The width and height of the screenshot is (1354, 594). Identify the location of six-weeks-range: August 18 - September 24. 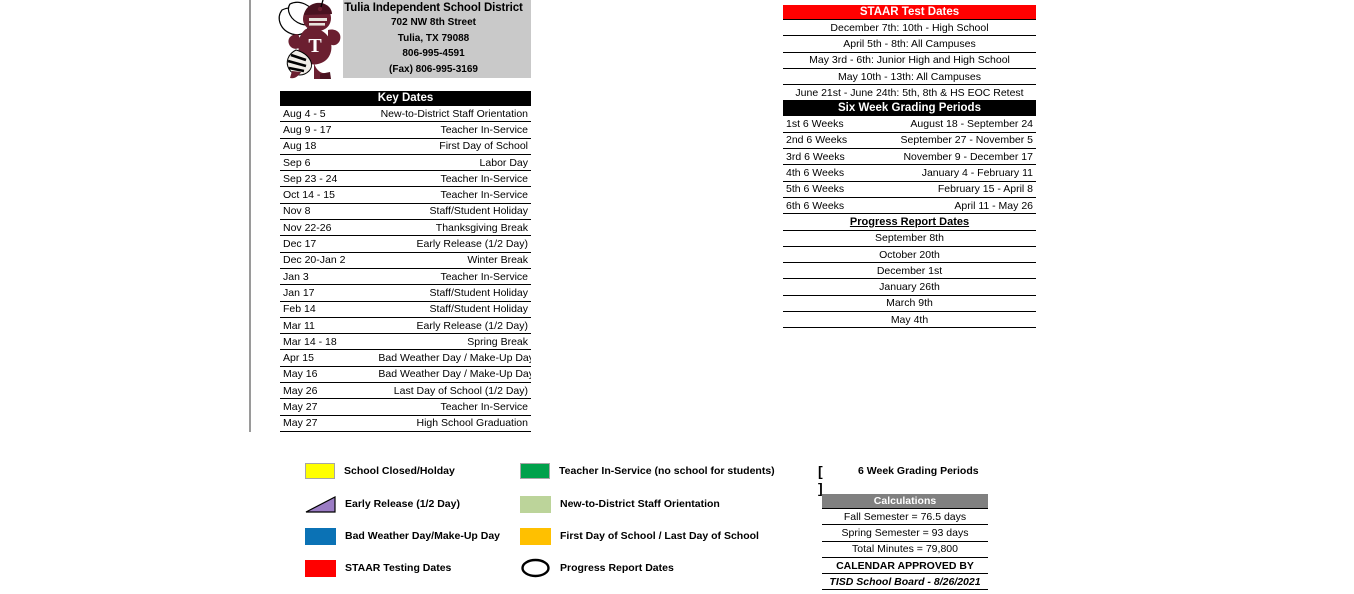
(947, 124).